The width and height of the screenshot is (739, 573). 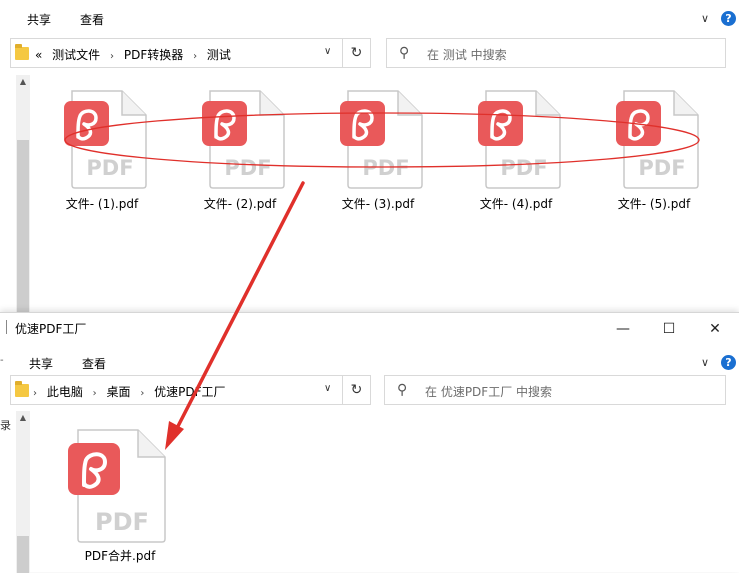 What do you see at coordinates (369, 18) in the screenshot?
I see `ribbon-bar: 共享 查看 ∨ ?` at bounding box center [369, 18].